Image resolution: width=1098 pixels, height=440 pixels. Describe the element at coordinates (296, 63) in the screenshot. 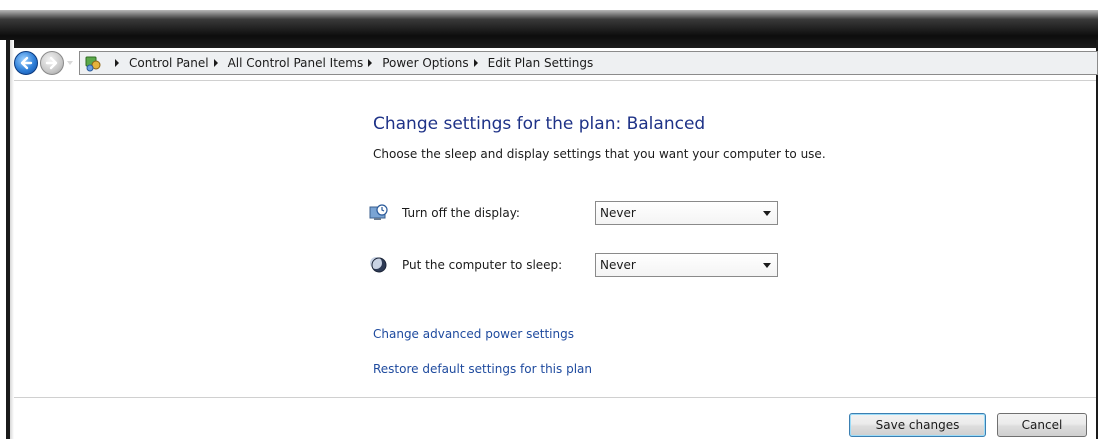

I see `breadcrumb-all-items: All Control Panel Items` at that location.